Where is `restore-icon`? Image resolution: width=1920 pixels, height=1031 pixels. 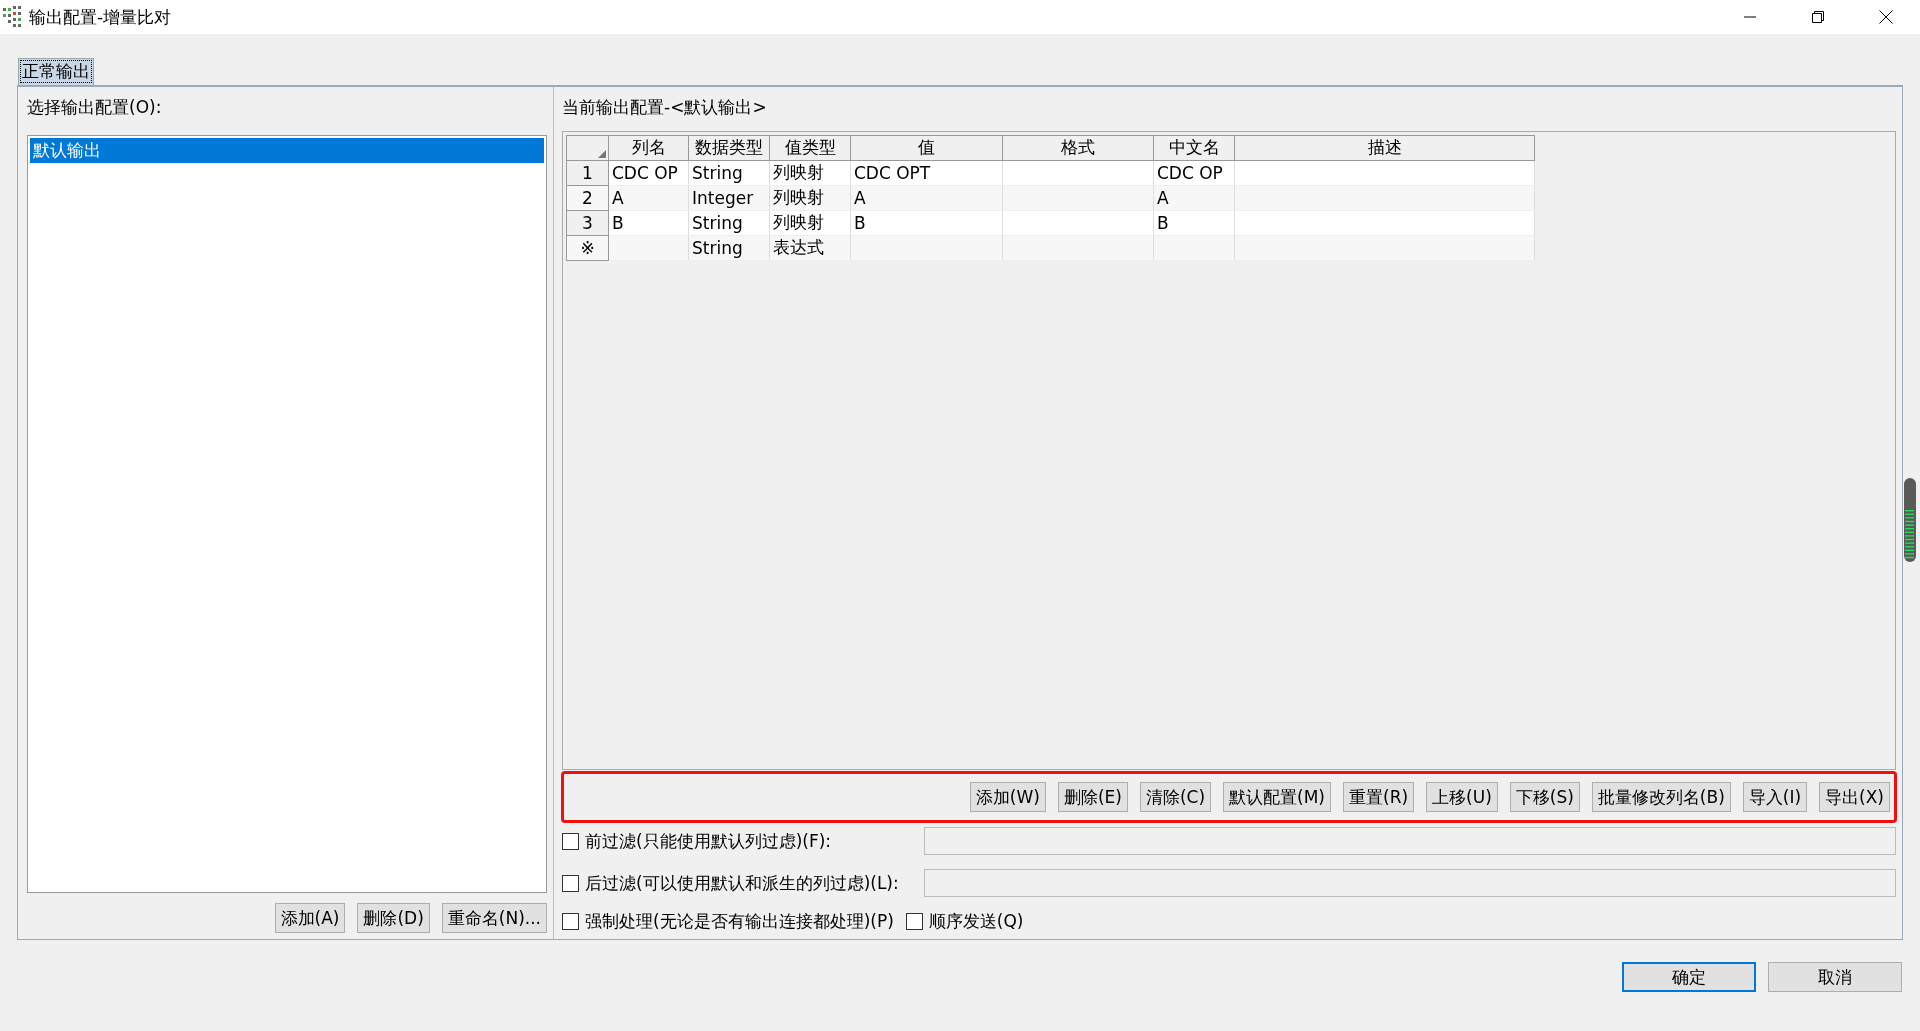 restore-icon is located at coordinates (1818, 17).